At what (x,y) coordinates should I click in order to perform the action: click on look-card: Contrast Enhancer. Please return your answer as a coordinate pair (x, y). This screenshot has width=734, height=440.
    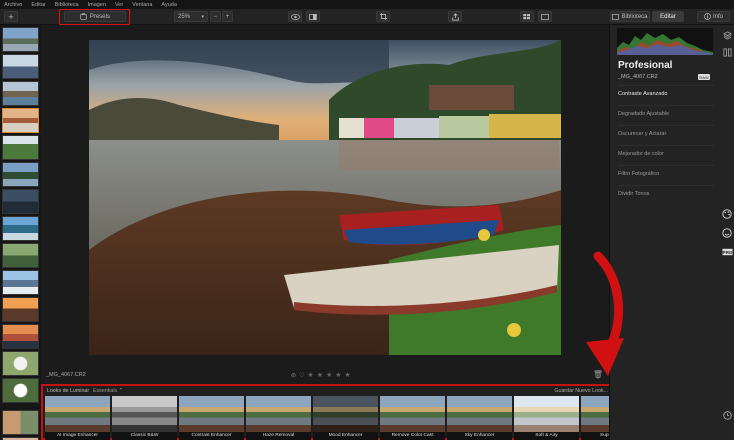
    Looking at the image, I should click on (211, 418).